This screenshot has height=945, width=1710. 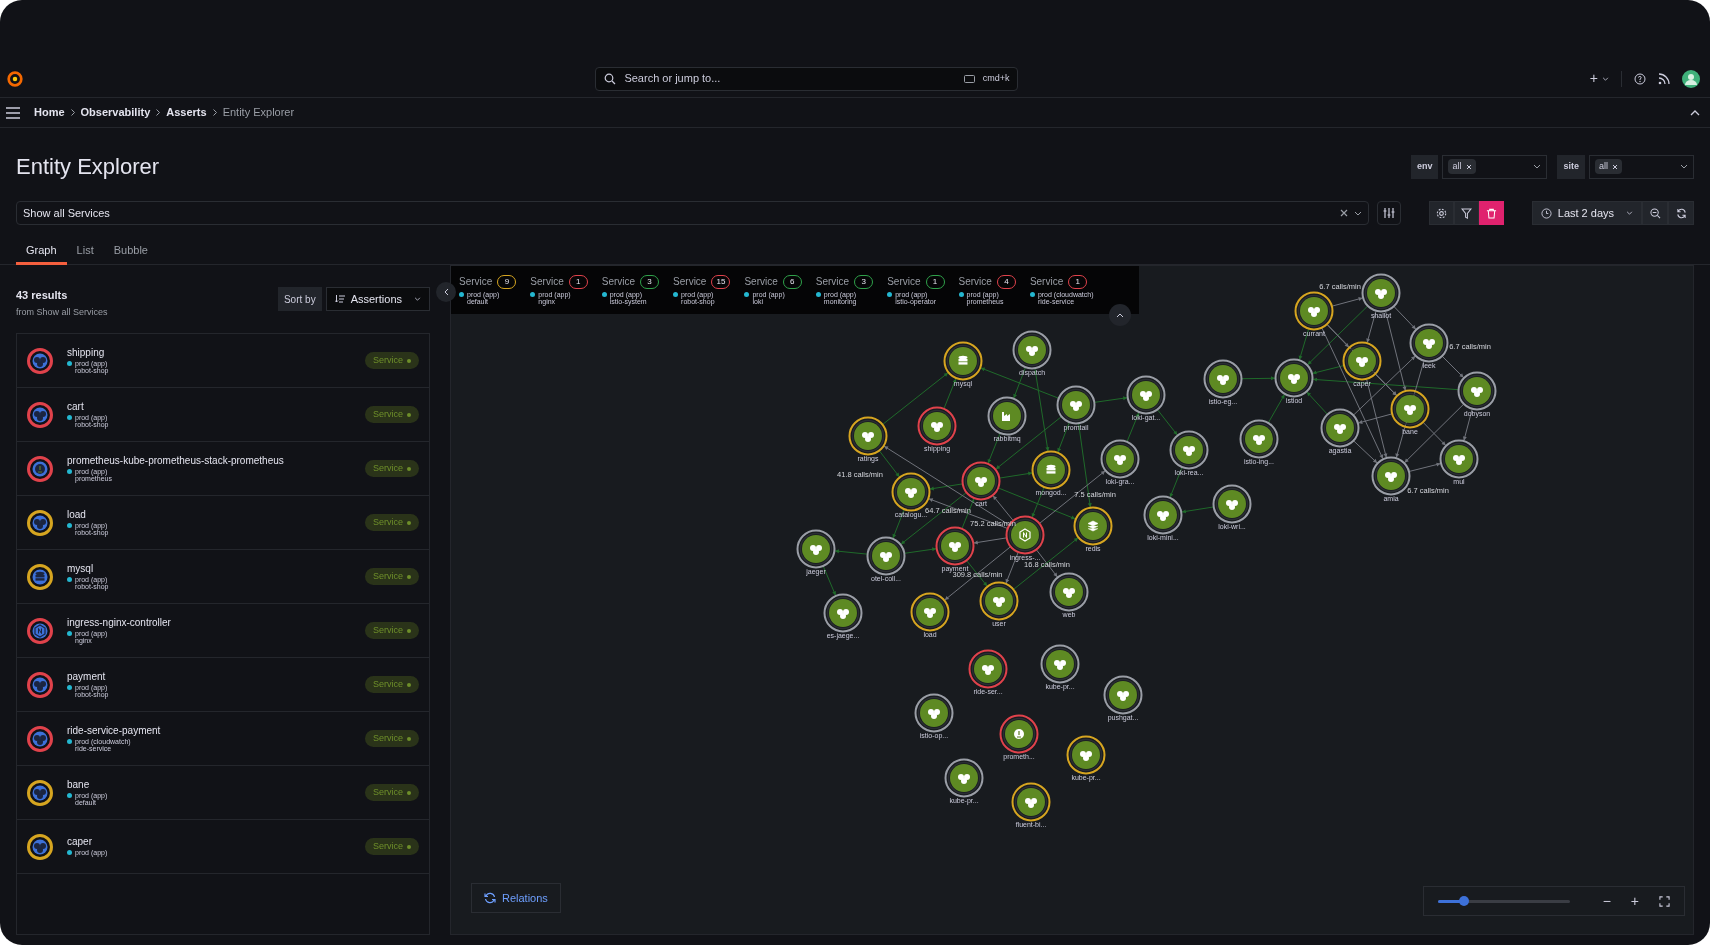 I want to click on refresh-button, so click(x=1681, y=213).